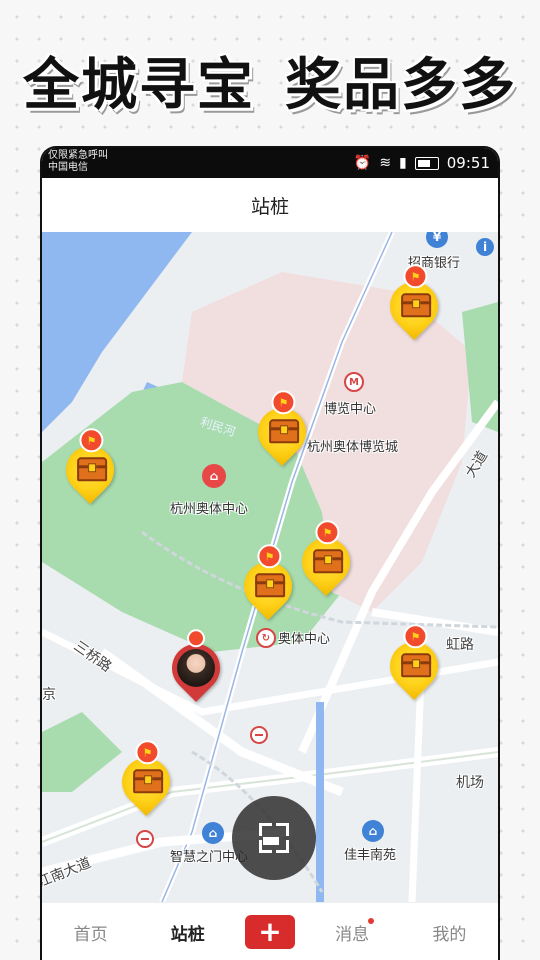 The image size is (540, 960). I want to click on scan-icon, so click(274, 838).